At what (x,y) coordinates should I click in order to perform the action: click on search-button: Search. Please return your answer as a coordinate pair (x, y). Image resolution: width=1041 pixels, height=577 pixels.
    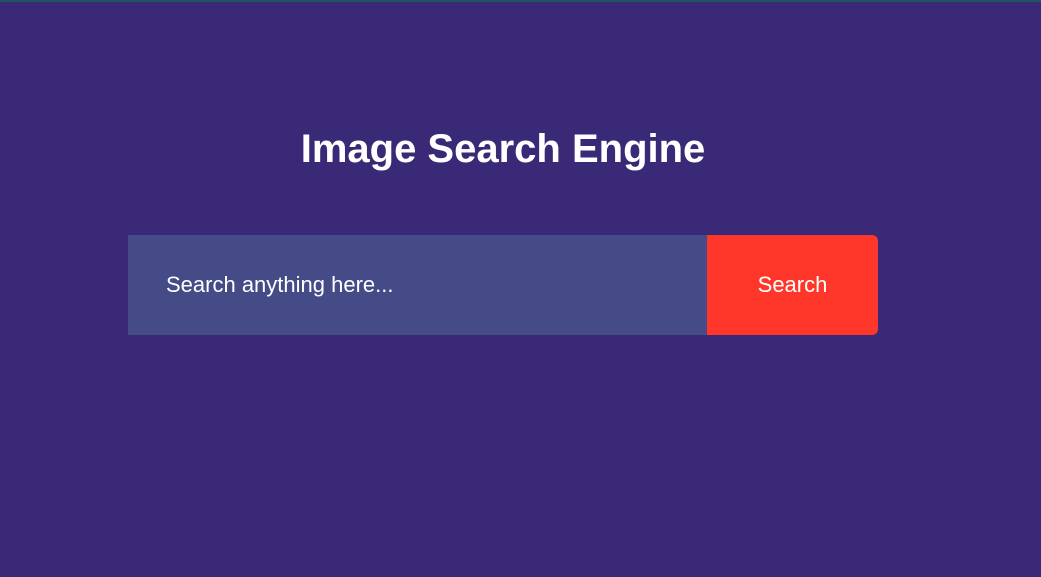
    Looking at the image, I should click on (792, 285).